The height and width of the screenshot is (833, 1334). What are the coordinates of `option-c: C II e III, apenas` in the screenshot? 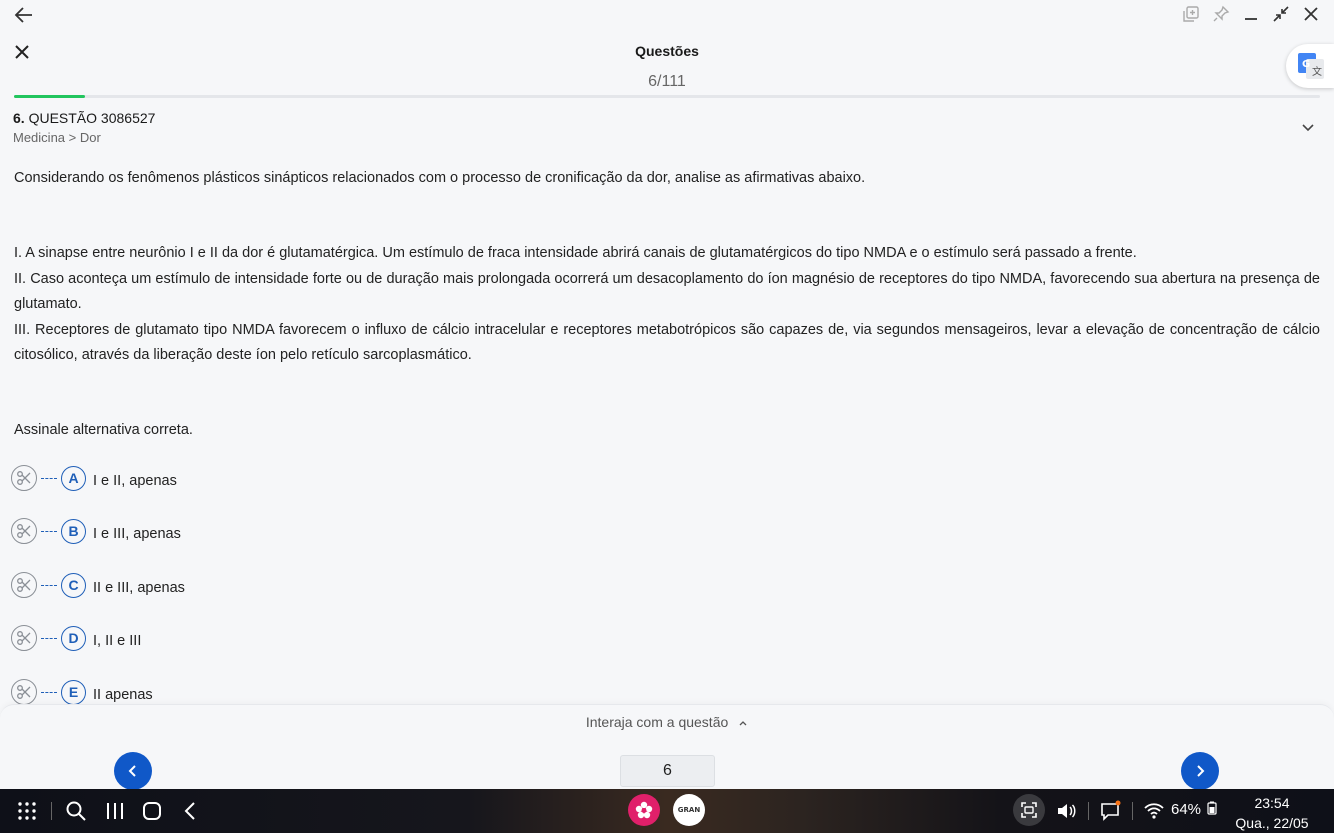 It's located at (98, 585).